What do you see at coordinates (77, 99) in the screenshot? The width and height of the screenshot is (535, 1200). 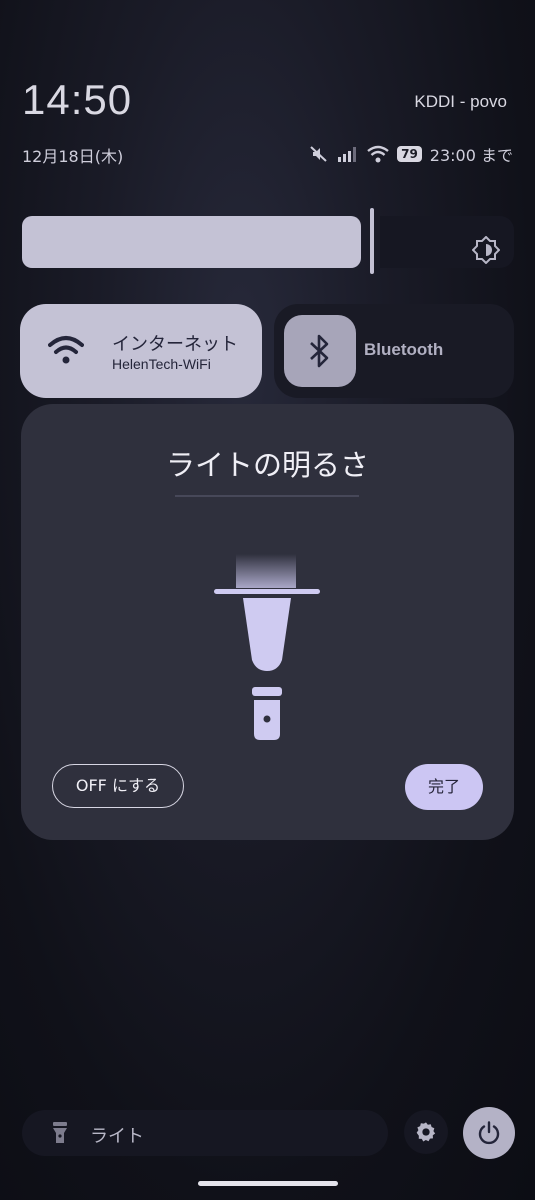 I see `clock: 14:50` at bounding box center [77, 99].